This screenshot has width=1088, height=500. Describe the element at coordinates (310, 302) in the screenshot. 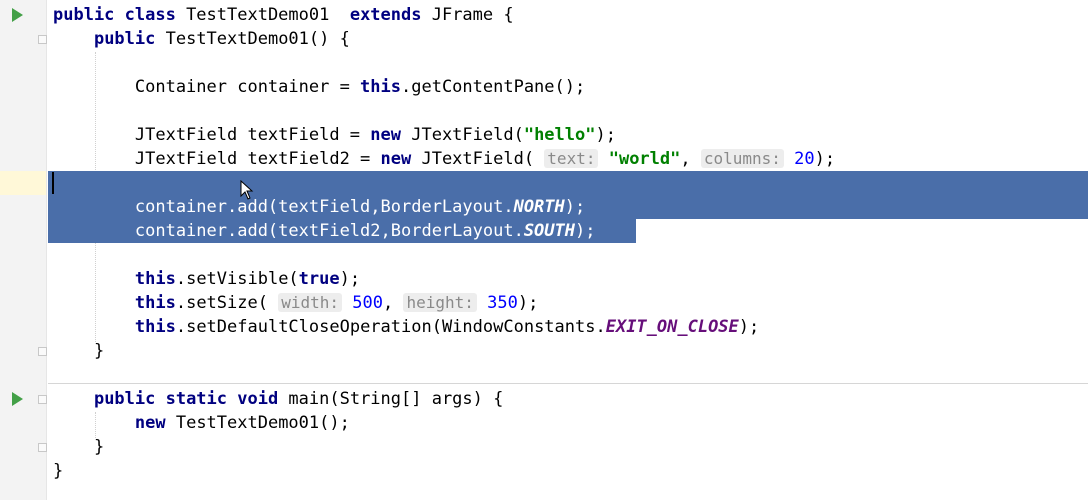

I see `parameter-hint: width:` at that location.